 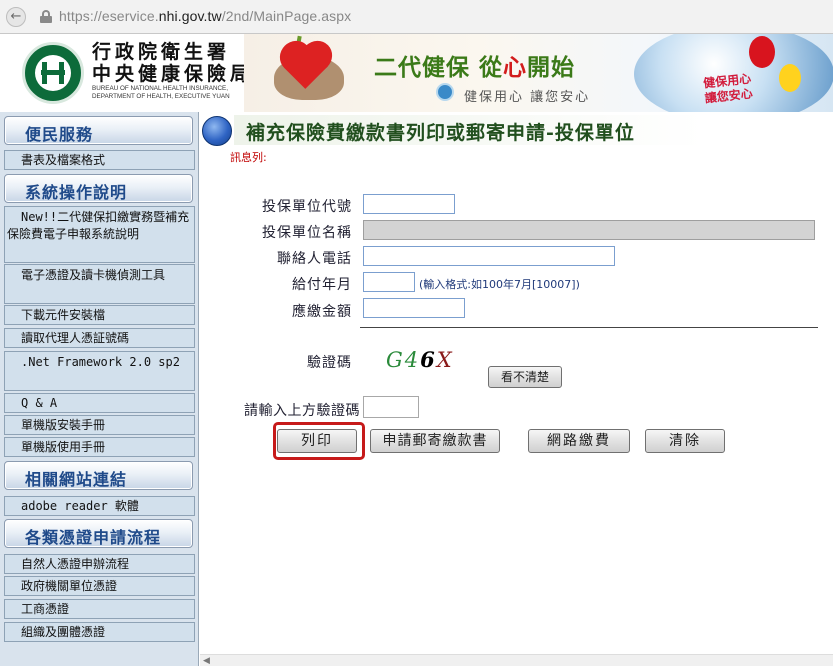 What do you see at coordinates (685, 441) in the screenshot?
I see `clear-button: 清除` at bounding box center [685, 441].